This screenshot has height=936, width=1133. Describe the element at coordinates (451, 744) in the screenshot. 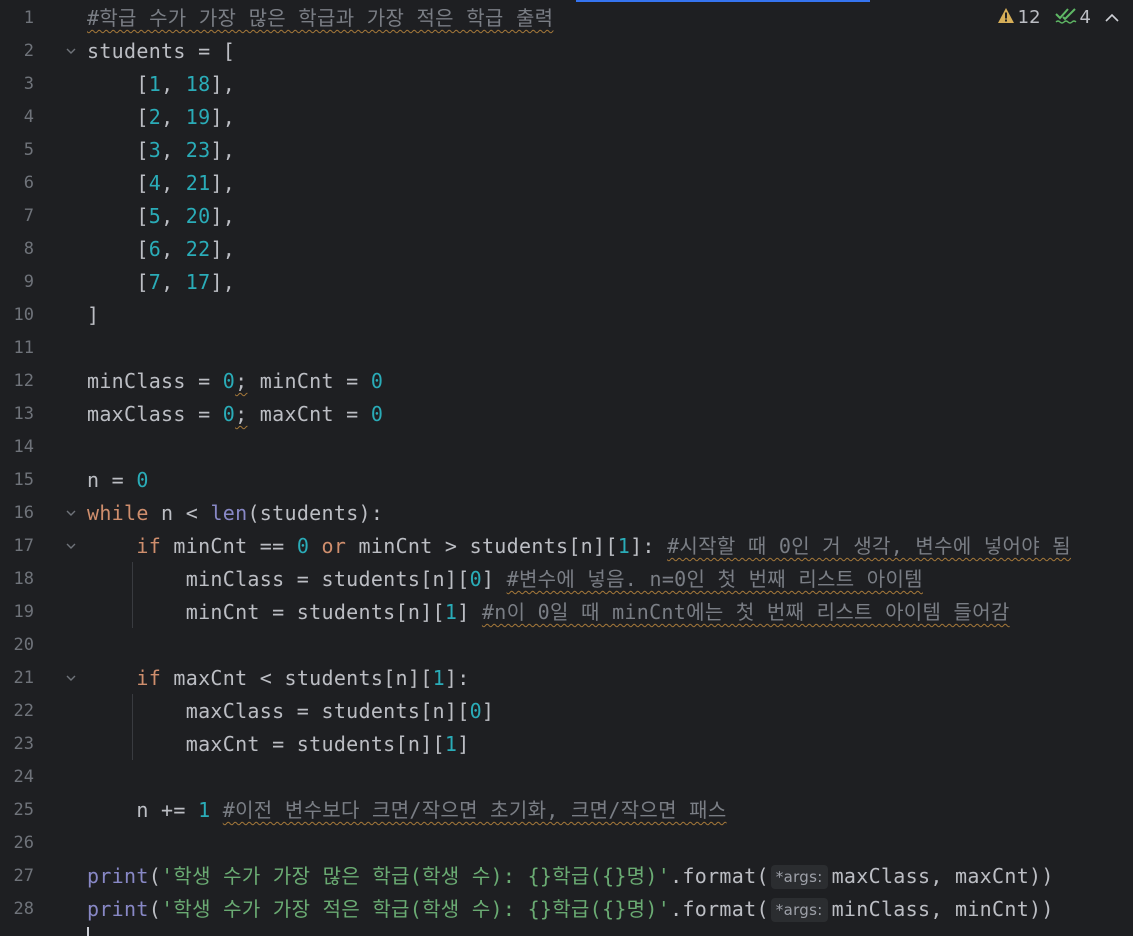

I see `code-token: 1` at that location.